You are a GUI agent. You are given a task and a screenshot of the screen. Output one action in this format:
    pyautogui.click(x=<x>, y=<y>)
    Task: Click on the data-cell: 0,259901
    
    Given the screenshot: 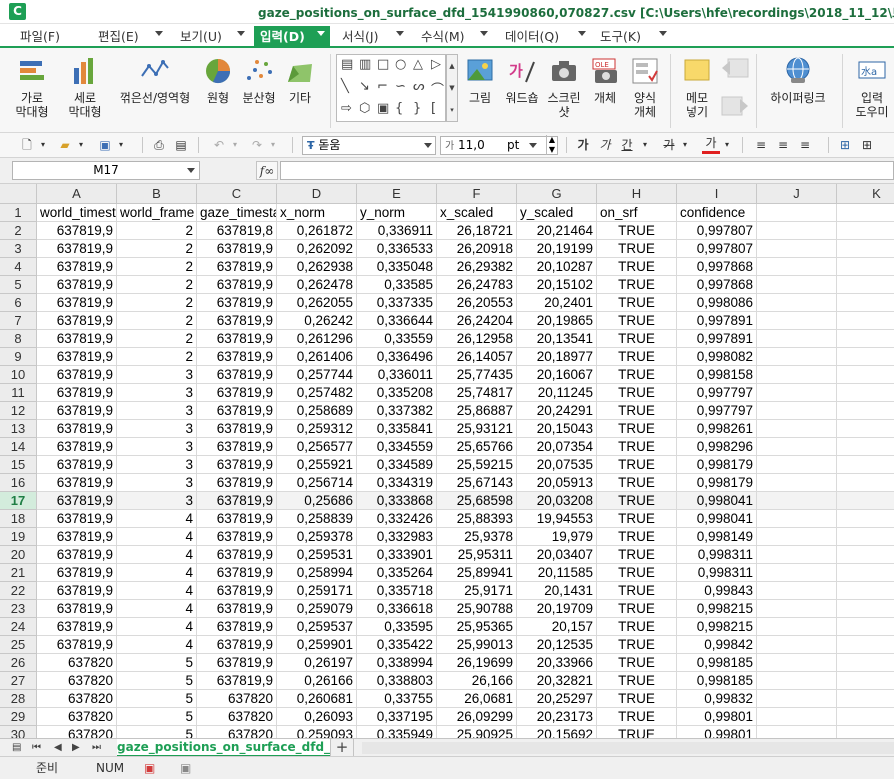 What is the action you would take?
    pyautogui.click(x=317, y=645)
    